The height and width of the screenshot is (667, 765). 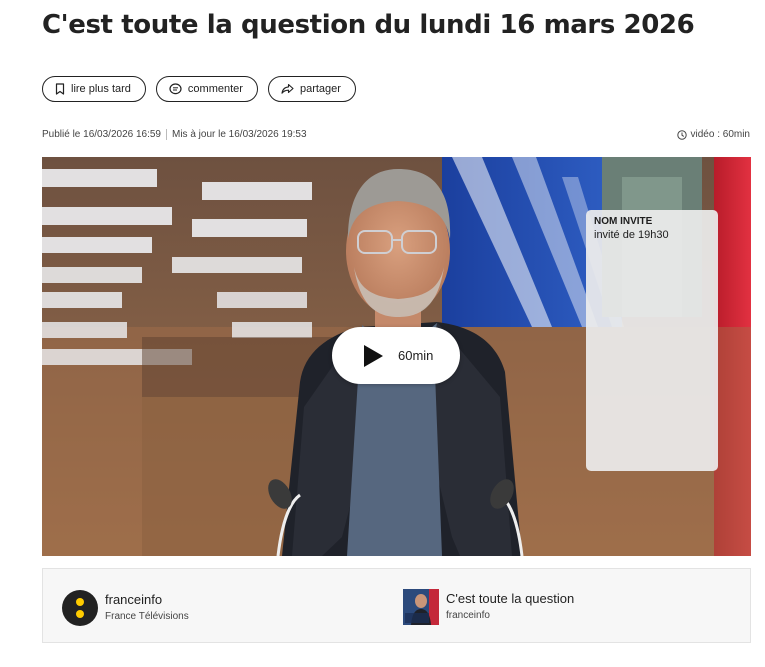 What do you see at coordinates (720, 134) in the screenshot?
I see `duration-text: vidéo : 60min` at bounding box center [720, 134].